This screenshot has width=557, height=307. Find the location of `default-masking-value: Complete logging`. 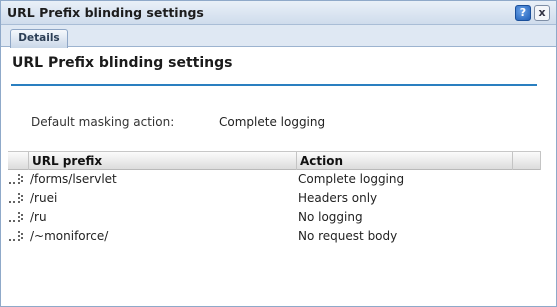

default-masking-value: Complete logging is located at coordinates (272, 122).